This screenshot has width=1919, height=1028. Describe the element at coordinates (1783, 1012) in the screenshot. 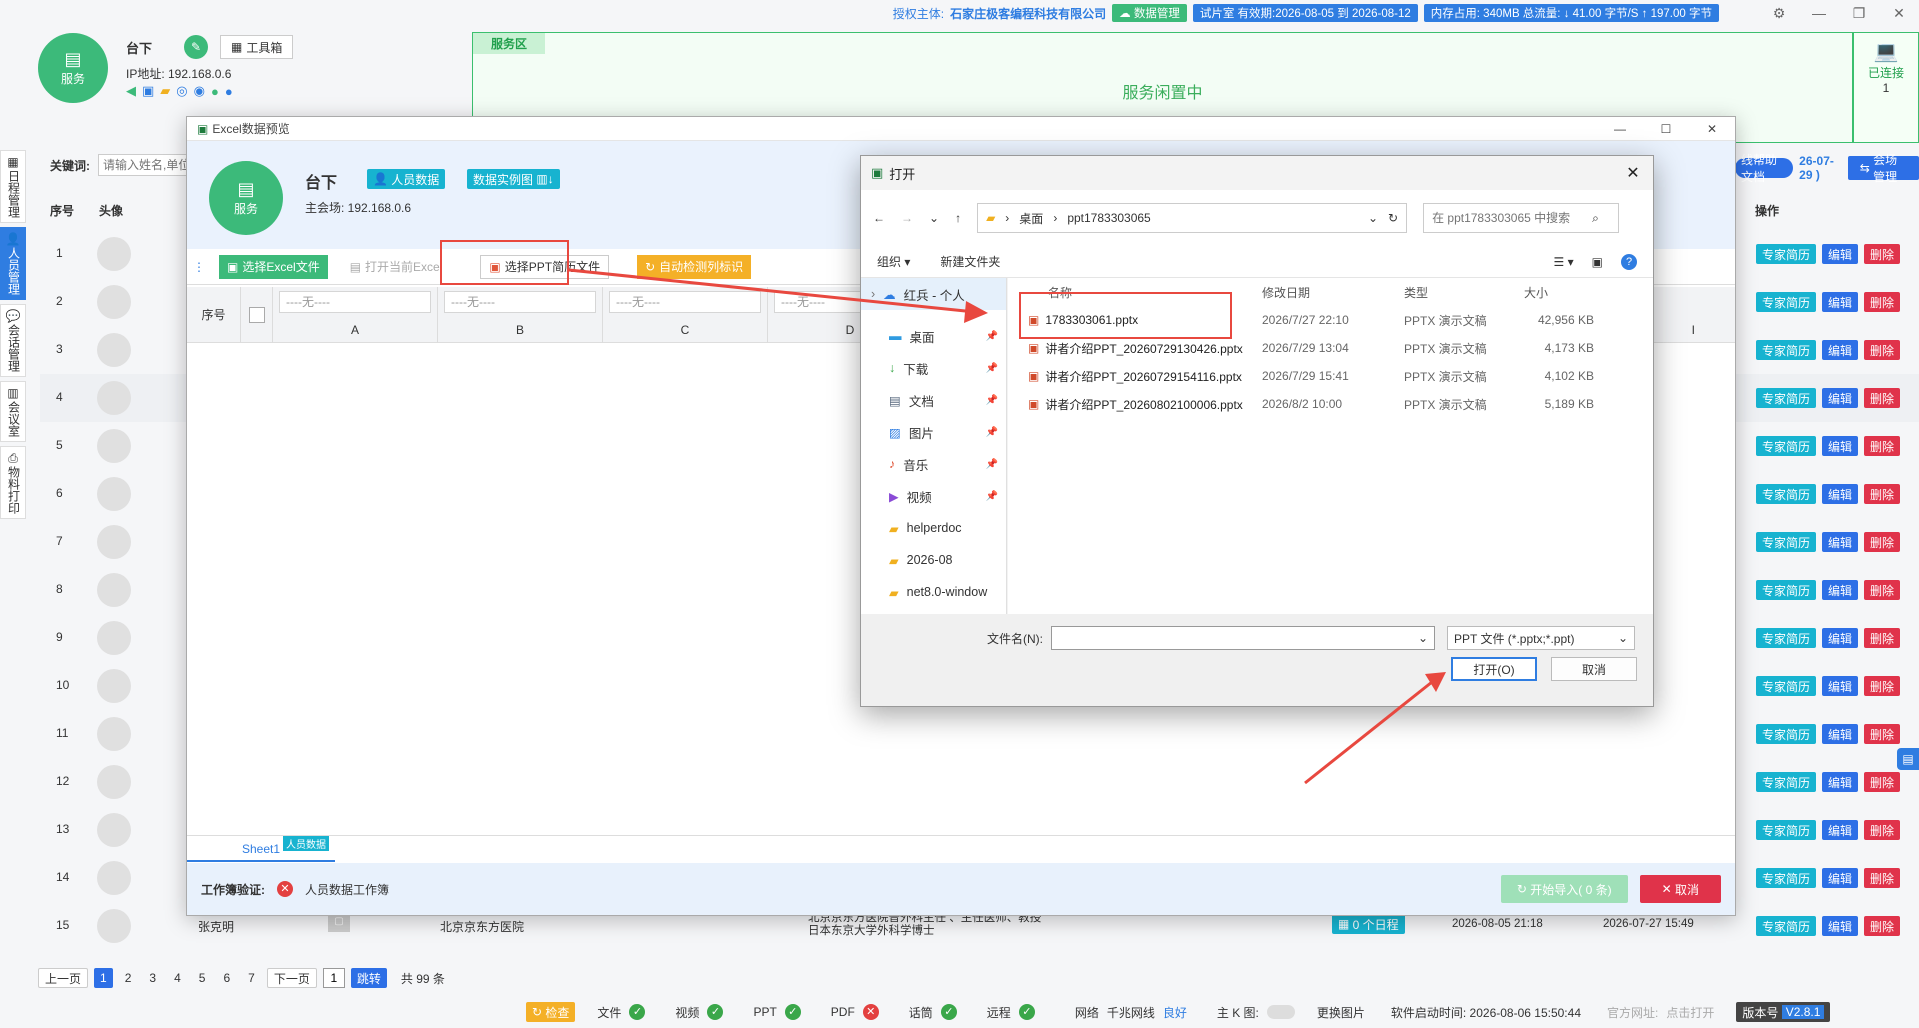

I see `version-badge: 版本号 V2.8.1` at that location.